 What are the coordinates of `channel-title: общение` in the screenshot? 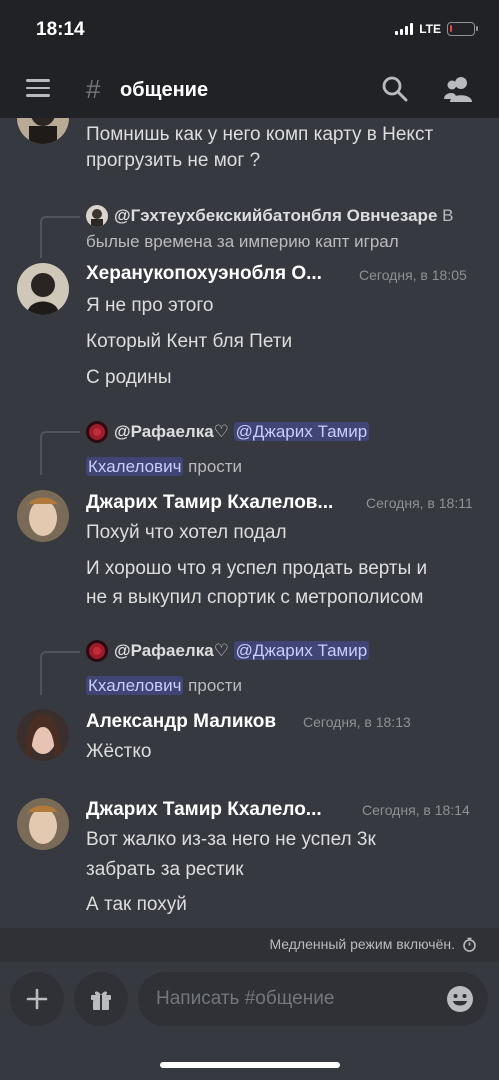 It's located at (164, 90).